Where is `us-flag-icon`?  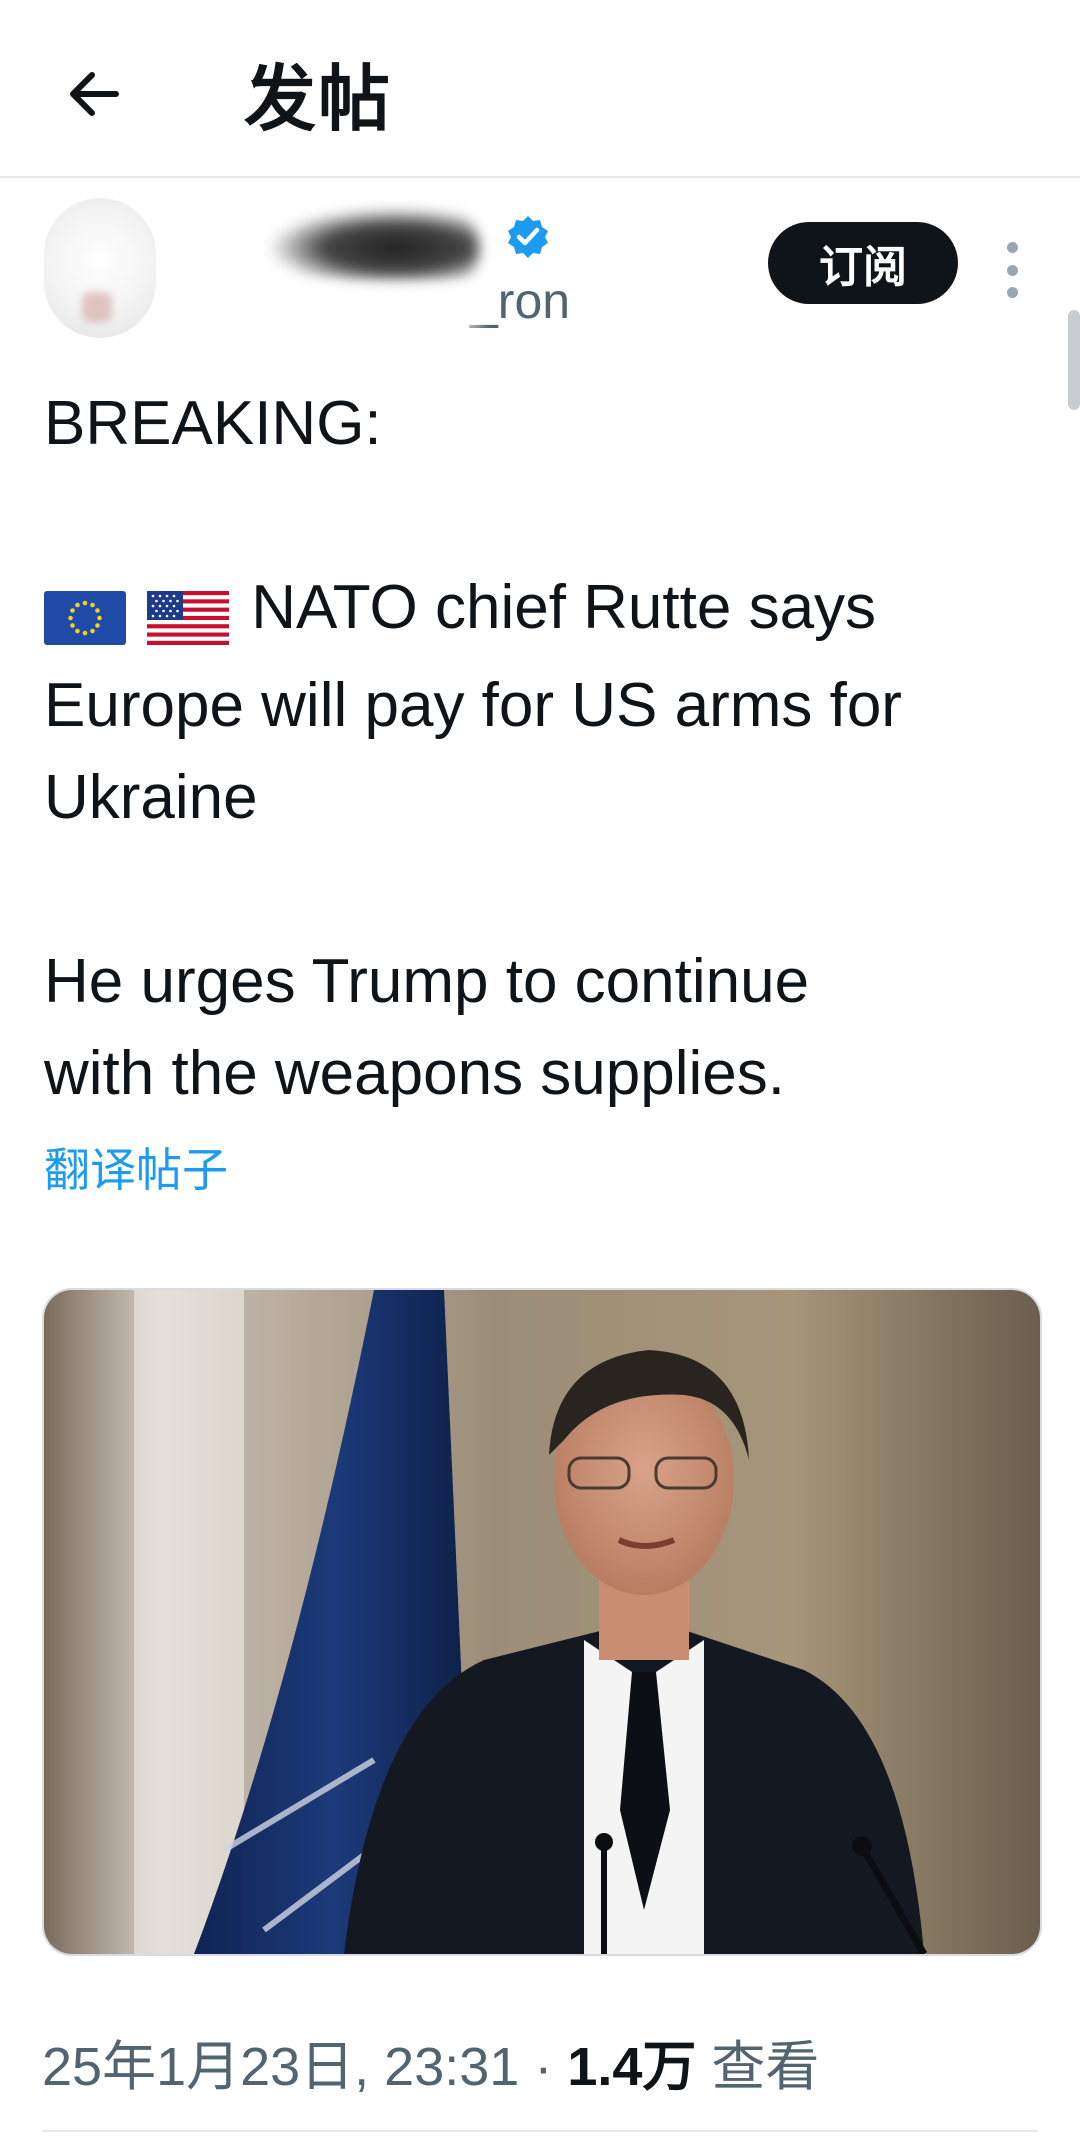 us-flag-icon is located at coordinates (188, 617).